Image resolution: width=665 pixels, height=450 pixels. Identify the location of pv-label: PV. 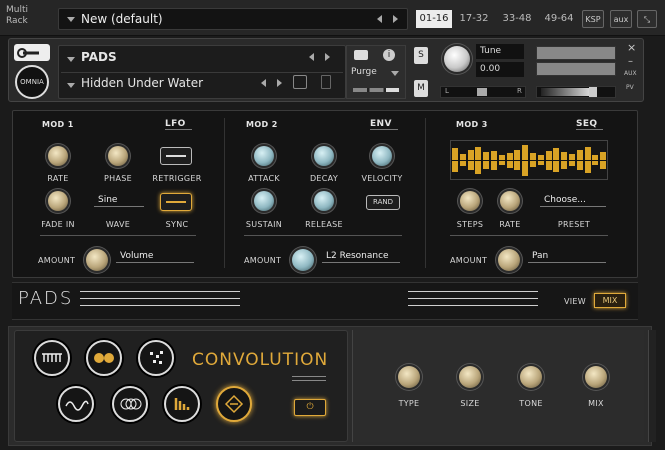
(630, 87).